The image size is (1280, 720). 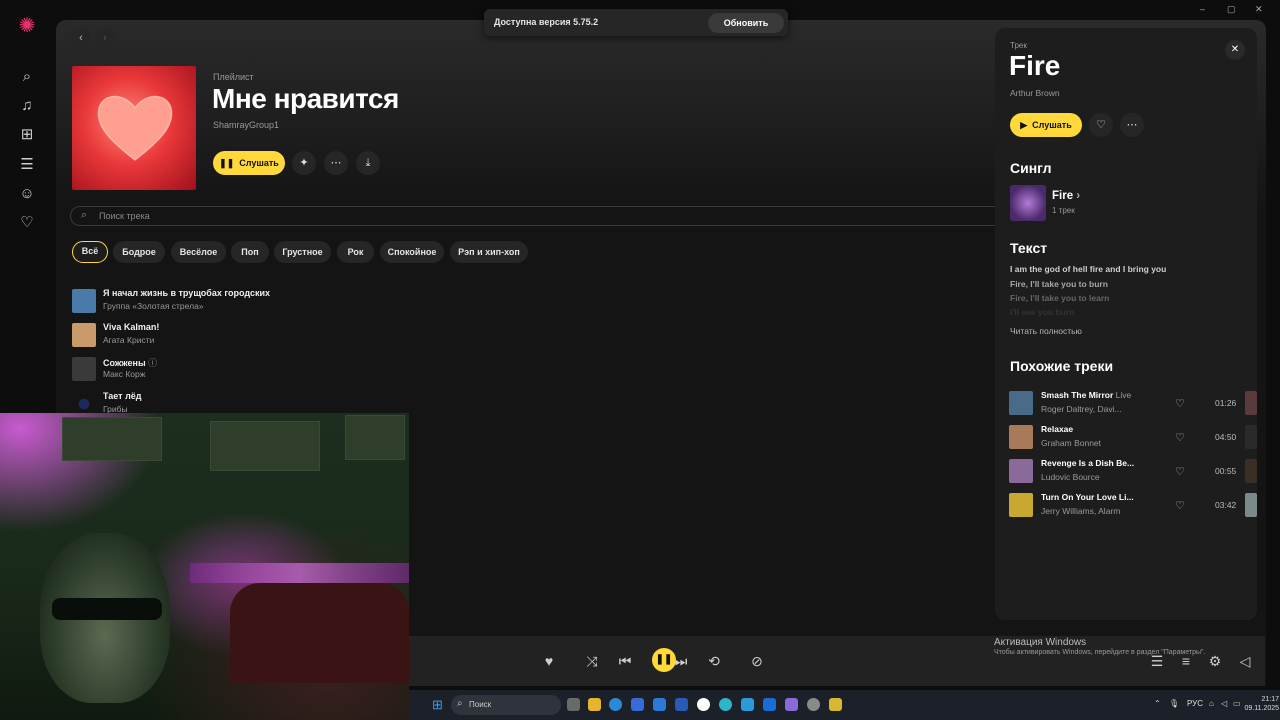 I want to click on similar-track-duration: 03:42, so click(x=1226, y=505).